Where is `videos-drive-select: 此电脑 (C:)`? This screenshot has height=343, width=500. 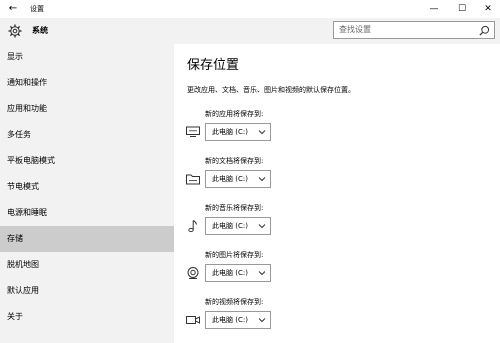 videos-drive-select: 此电脑 (C:) is located at coordinates (238, 320).